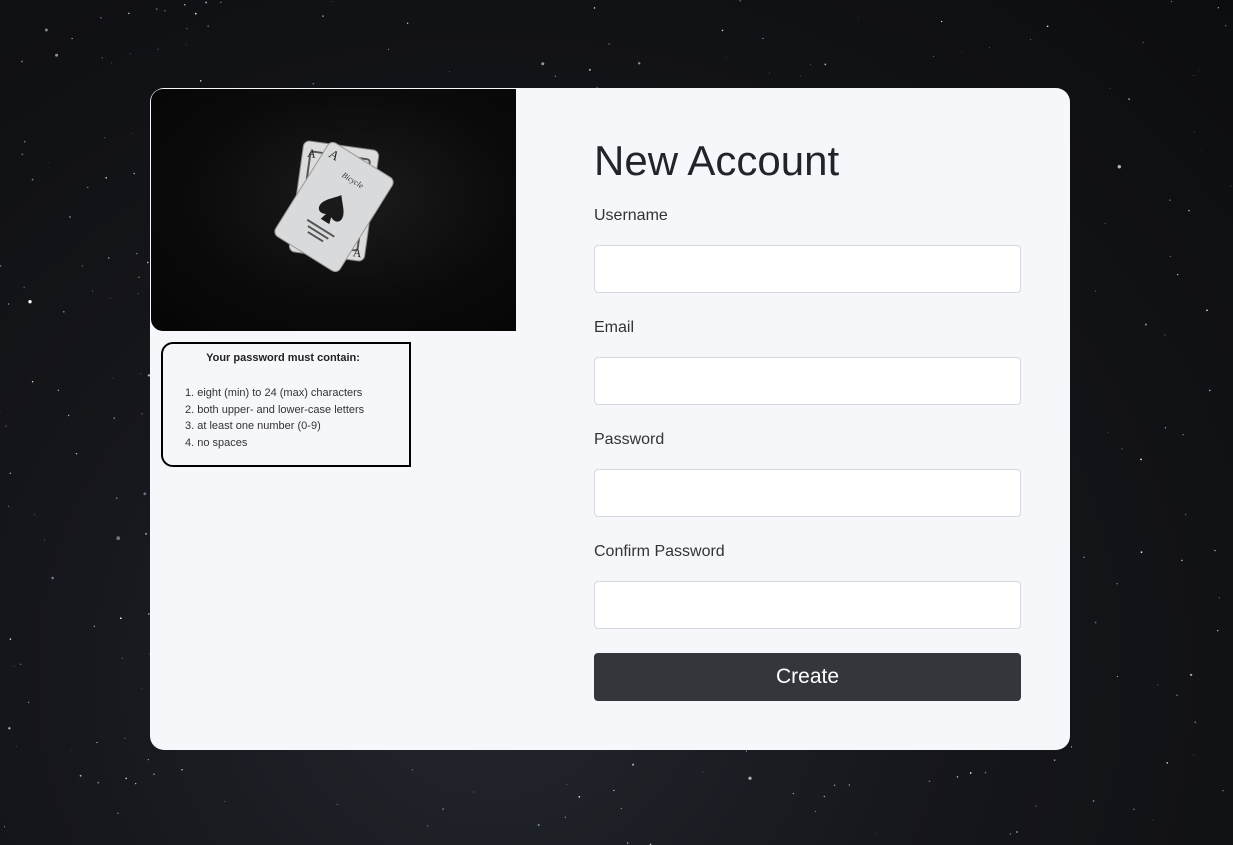 This screenshot has width=1233, height=845. Describe the element at coordinates (275, 409) in the screenshot. I see `requirement-item: 2. both upper- and lower-case letters` at that location.